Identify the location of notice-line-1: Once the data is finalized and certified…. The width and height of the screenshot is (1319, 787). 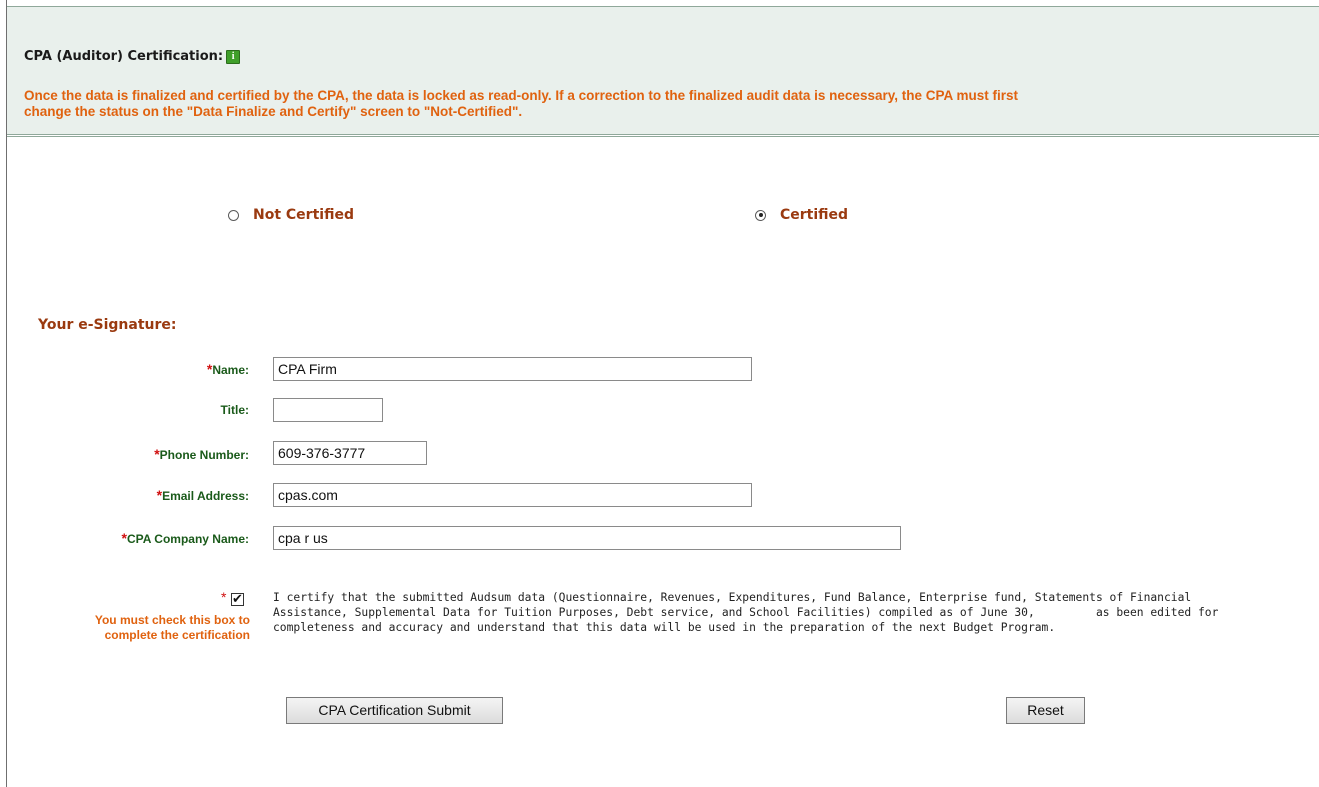
(521, 95).